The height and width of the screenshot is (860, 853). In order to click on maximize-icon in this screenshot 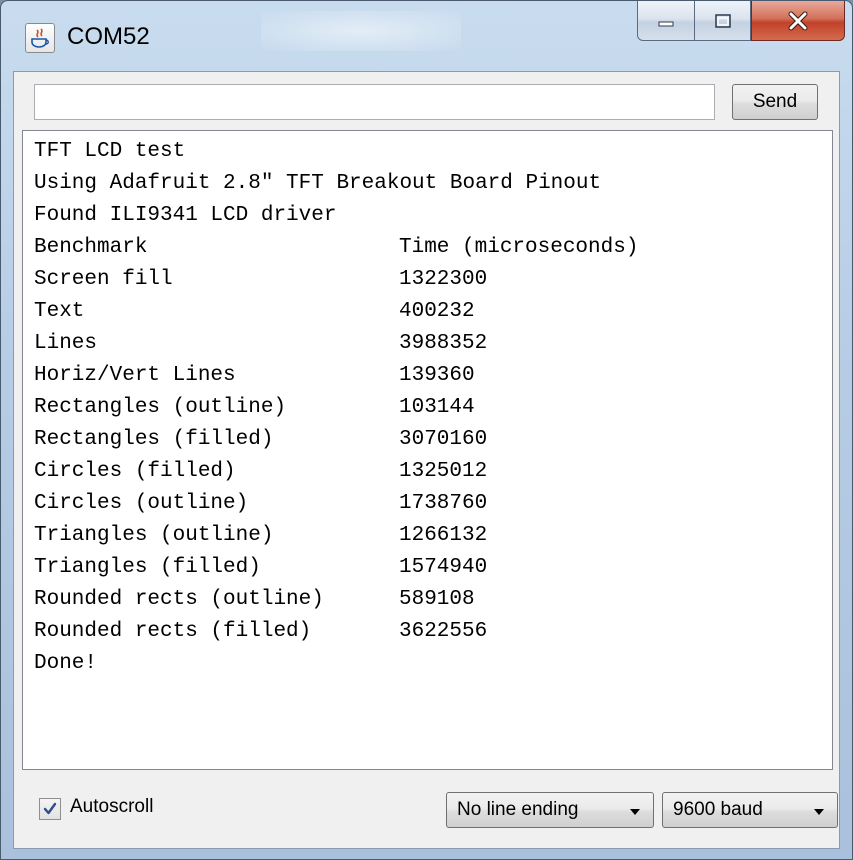, I will do `click(722, 20)`.